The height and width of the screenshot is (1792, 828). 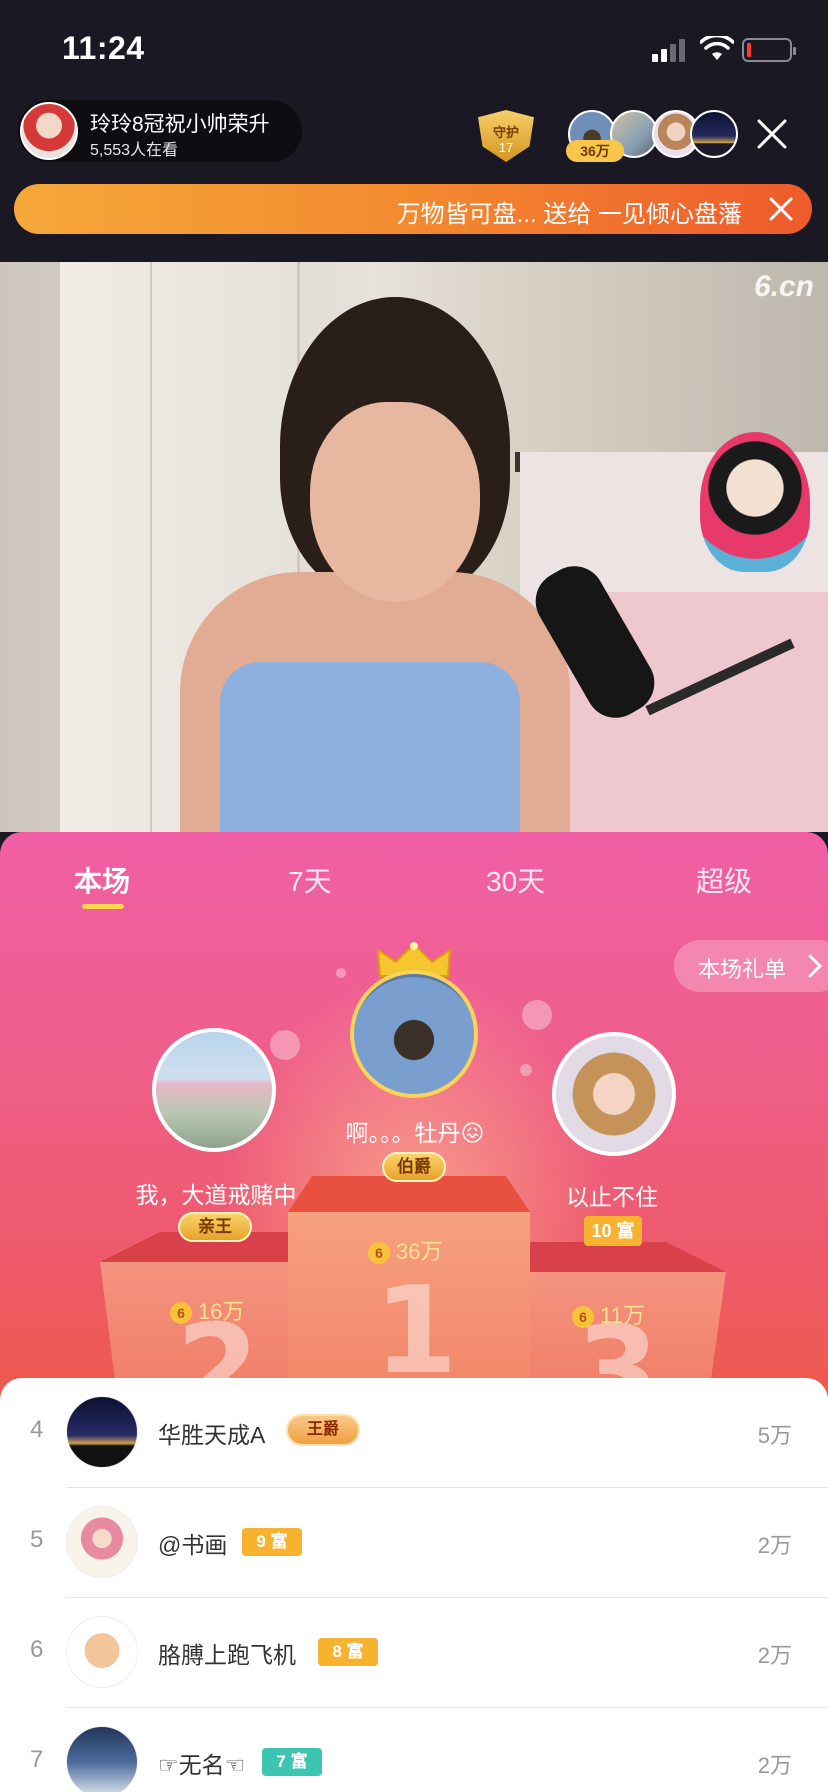 What do you see at coordinates (781, 209) in the screenshot?
I see `banner-close-icon` at bounding box center [781, 209].